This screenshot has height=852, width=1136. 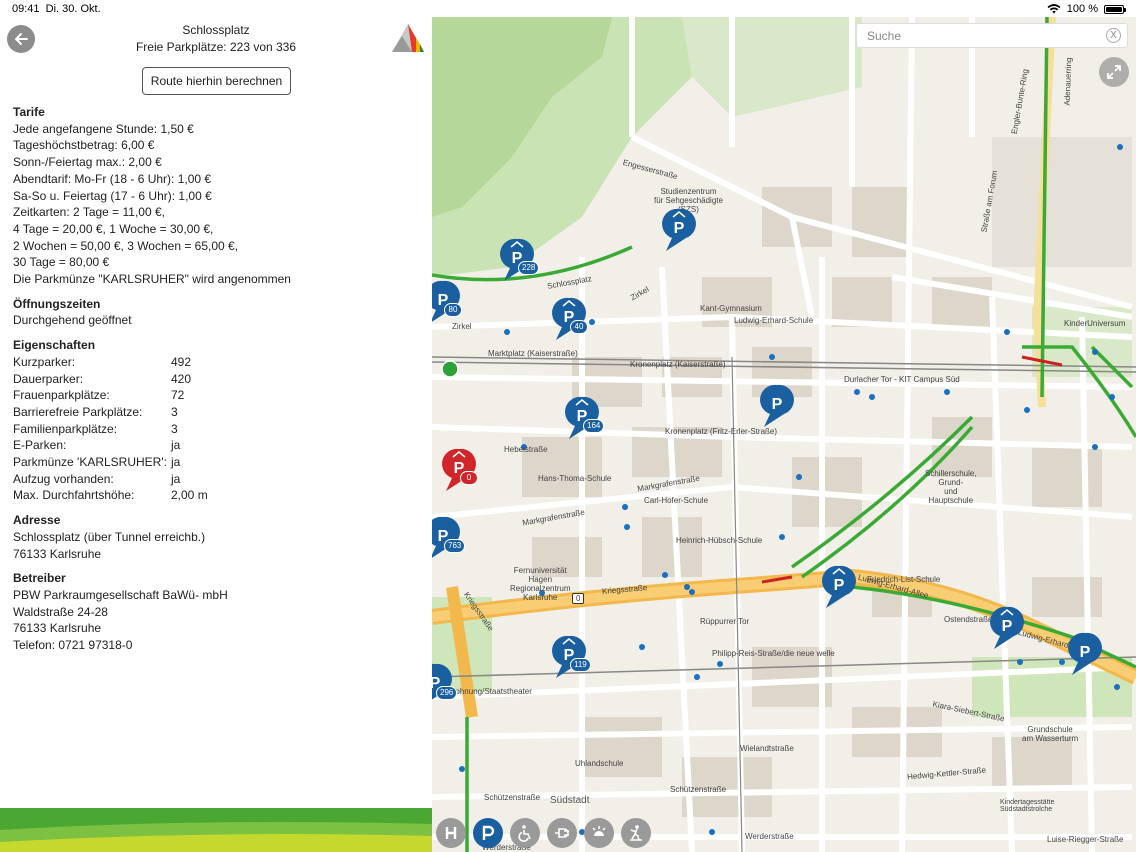 What do you see at coordinates (103, 128) in the screenshot?
I see `tarif-line: Jede angefangene Stunde: 1,50 €` at bounding box center [103, 128].